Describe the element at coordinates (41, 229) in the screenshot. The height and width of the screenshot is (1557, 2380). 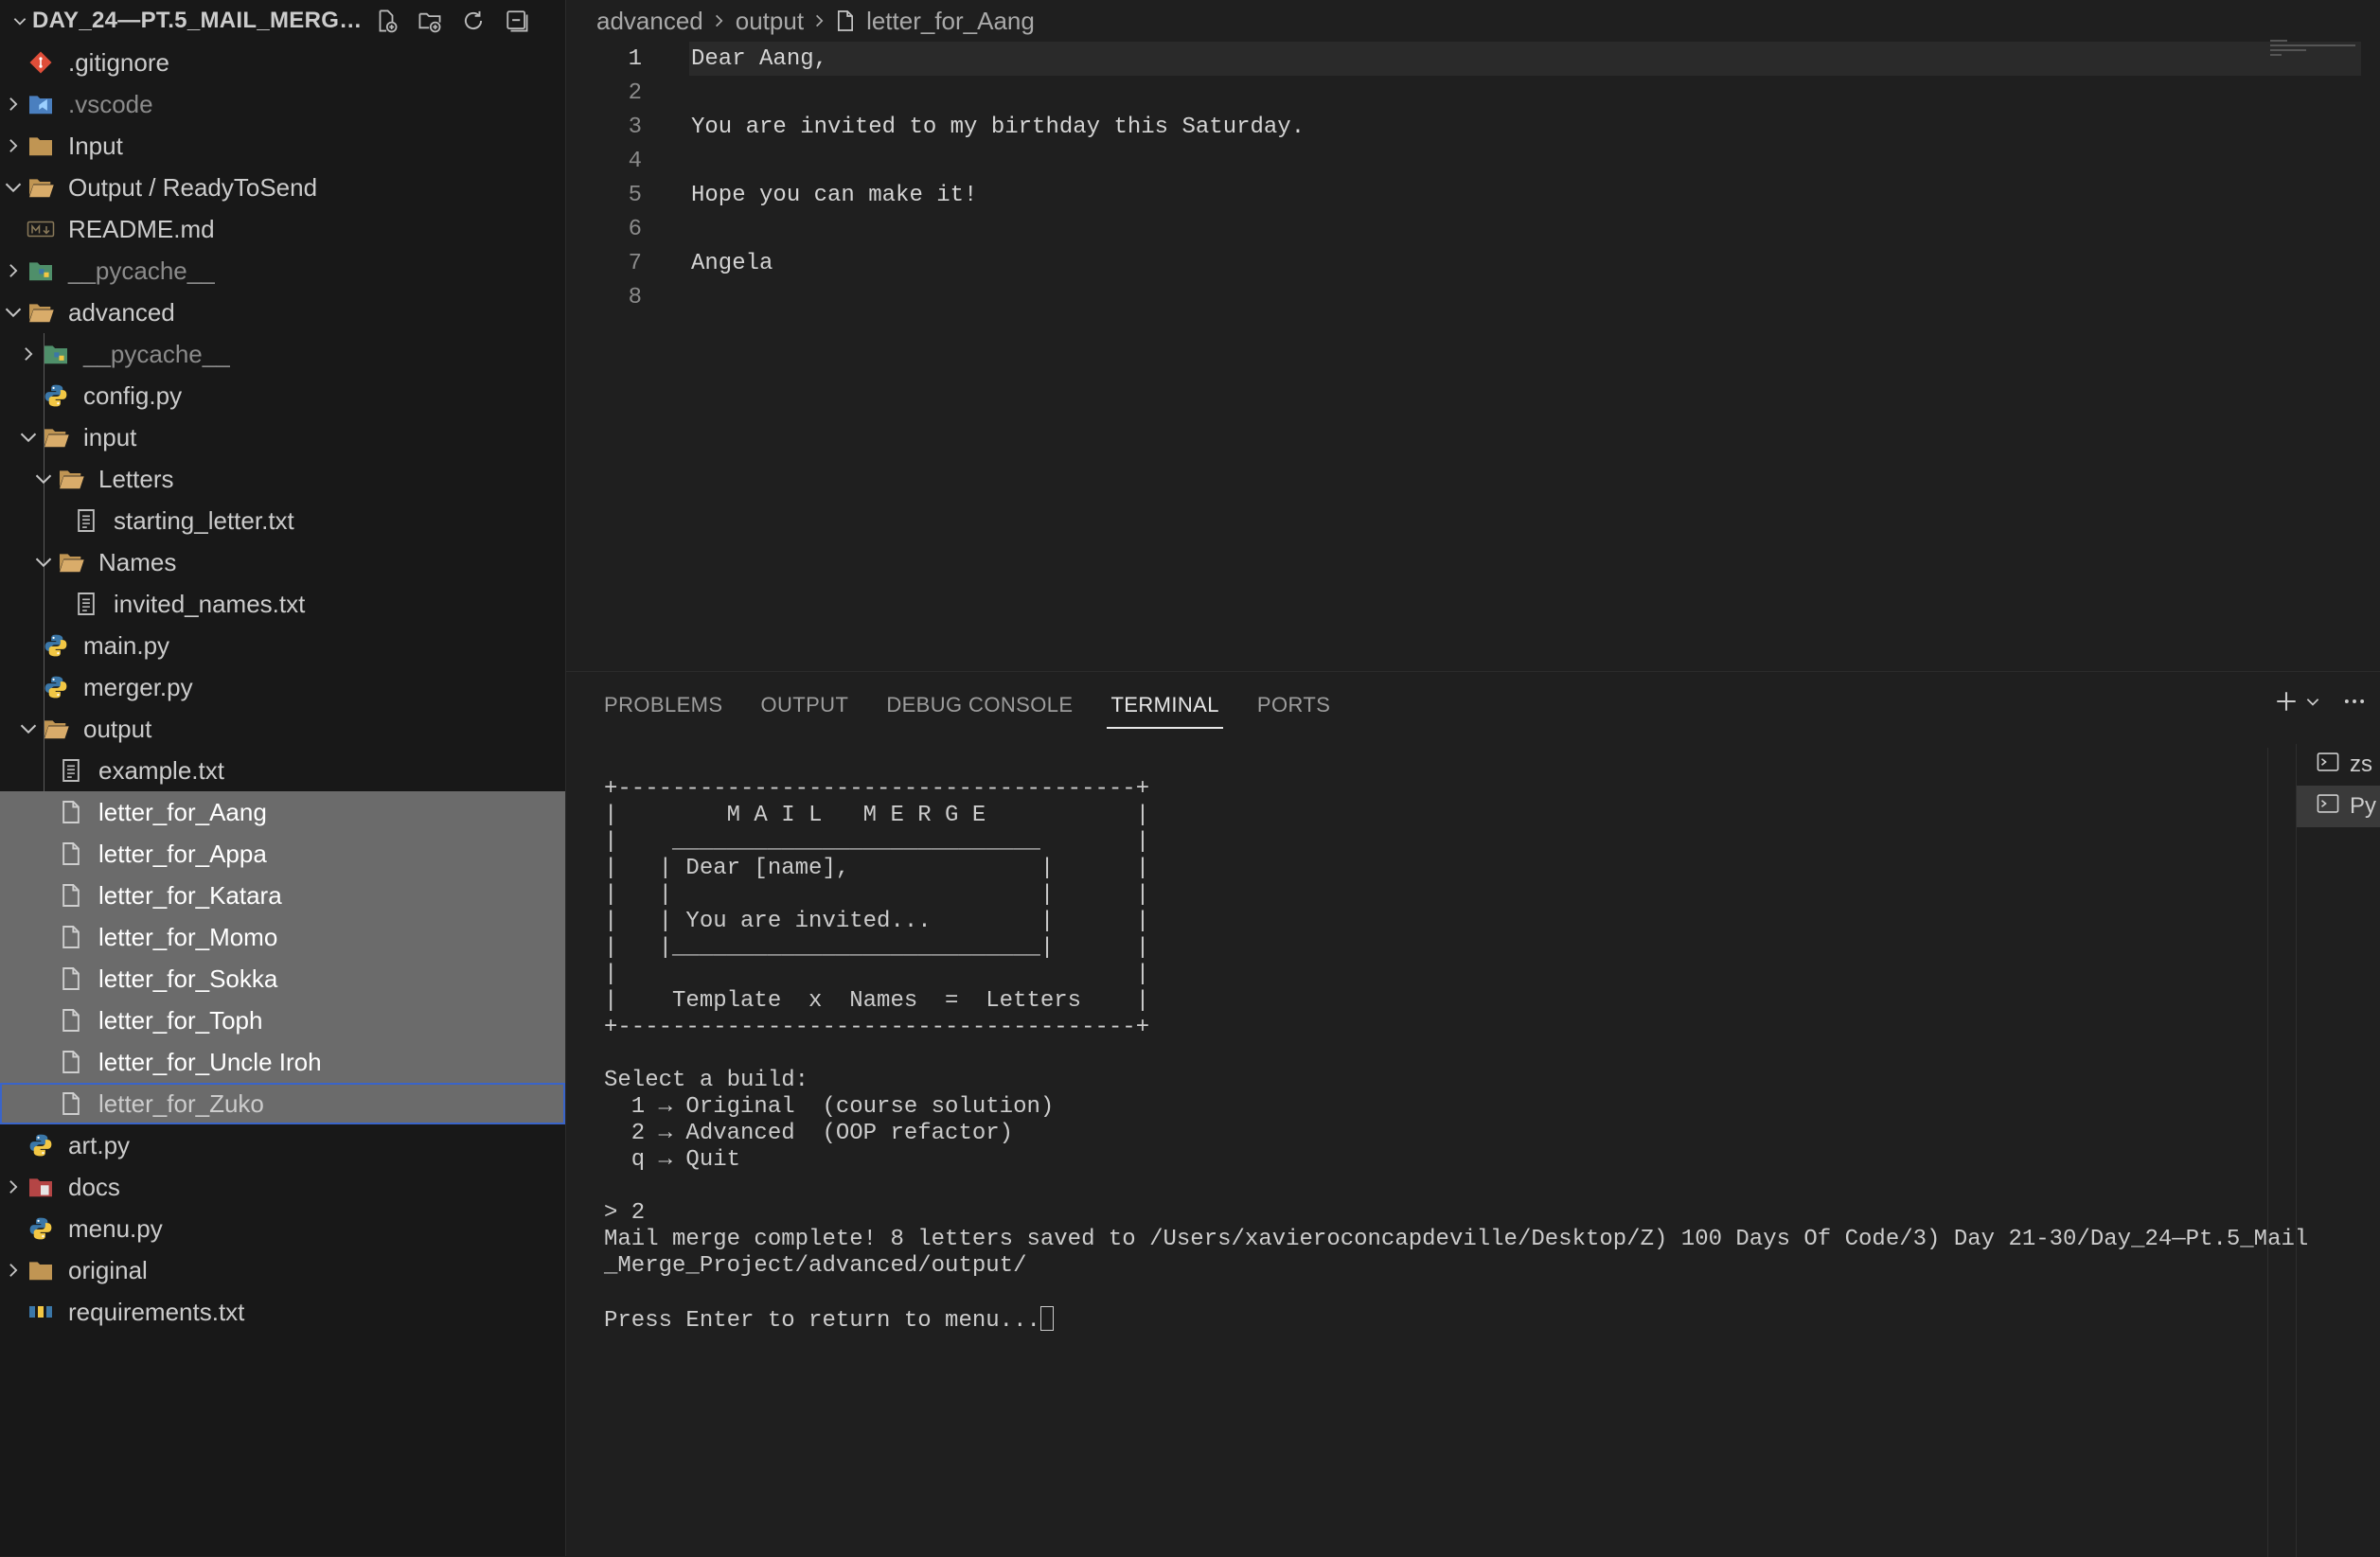
I see `markdown-icon` at that location.